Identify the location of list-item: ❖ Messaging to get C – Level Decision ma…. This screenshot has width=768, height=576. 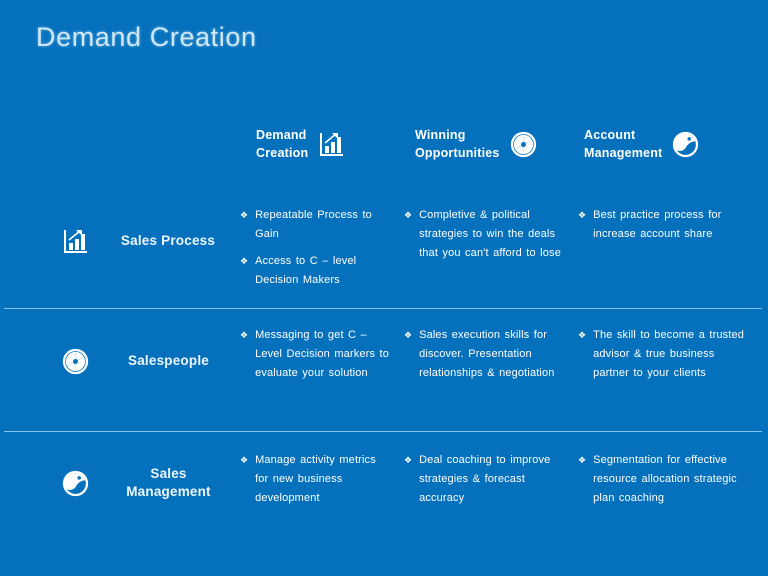
(315, 354).